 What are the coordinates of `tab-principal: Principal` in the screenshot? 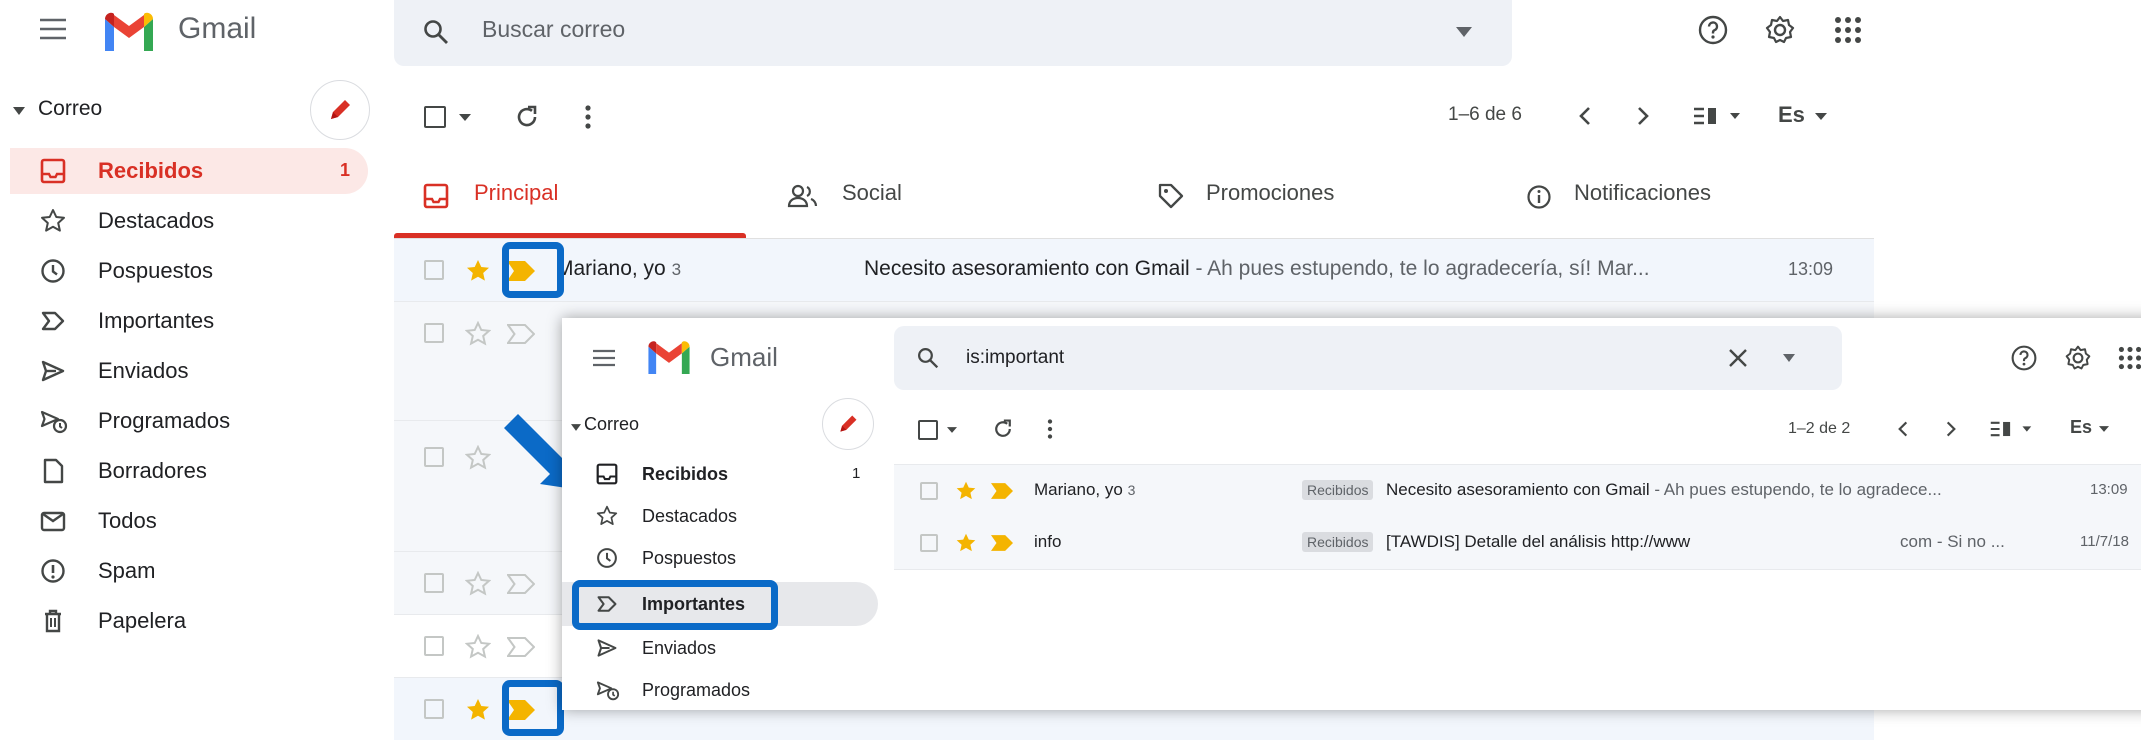 It's located at (570, 195).